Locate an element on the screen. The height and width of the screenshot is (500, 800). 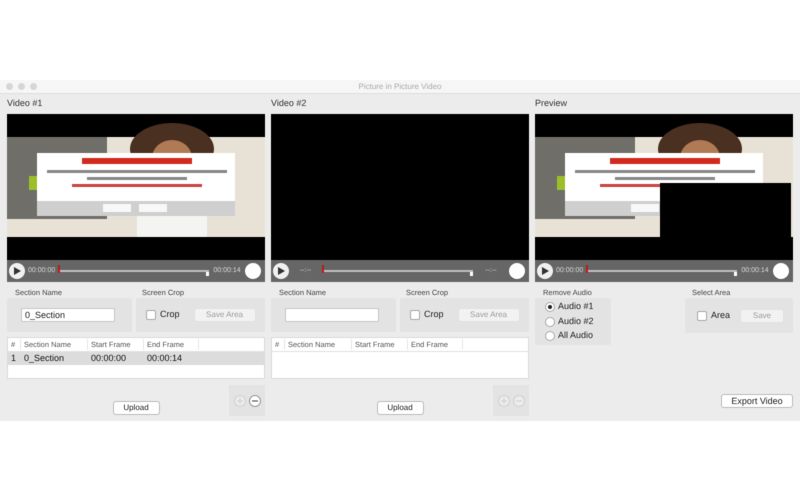
video-title: Preview is located at coordinates (551, 103).